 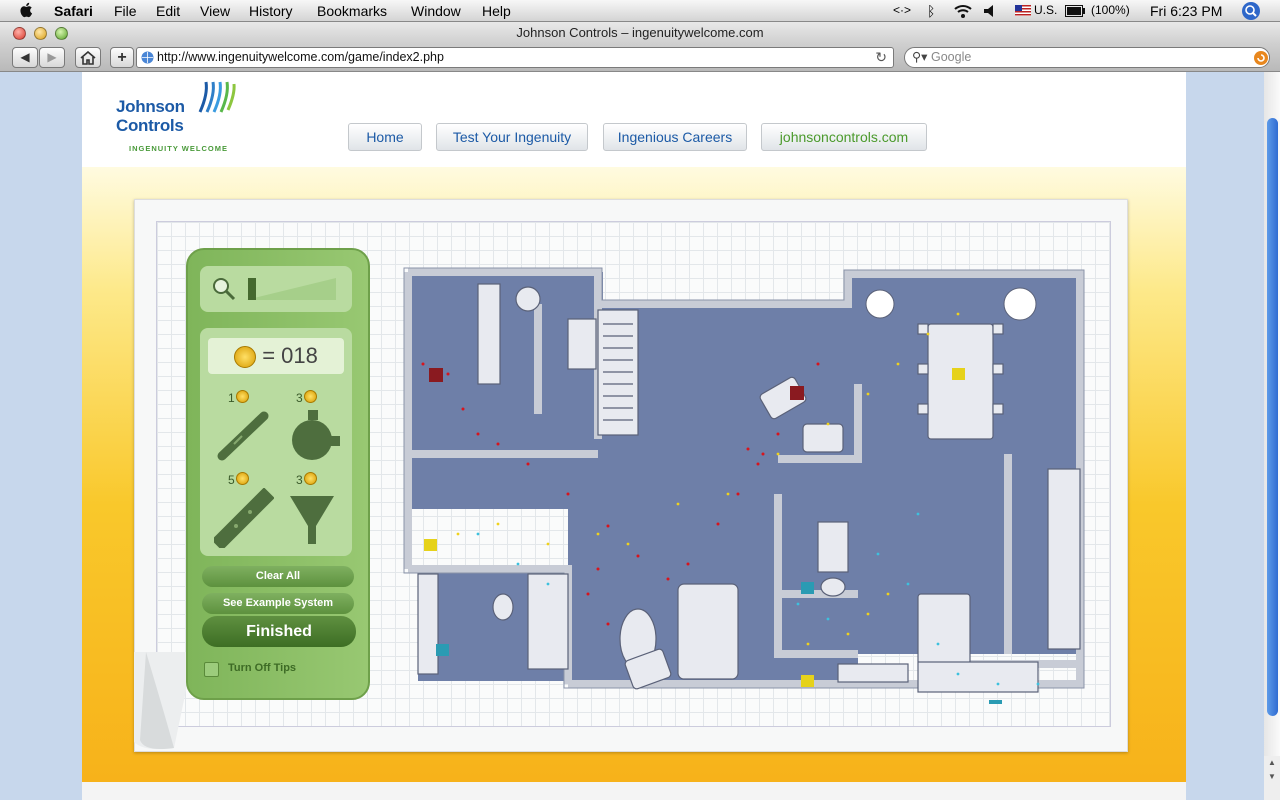 What do you see at coordinates (178, 148) in the screenshot?
I see `logo-tagline: INGENUITY WELCOME` at bounding box center [178, 148].